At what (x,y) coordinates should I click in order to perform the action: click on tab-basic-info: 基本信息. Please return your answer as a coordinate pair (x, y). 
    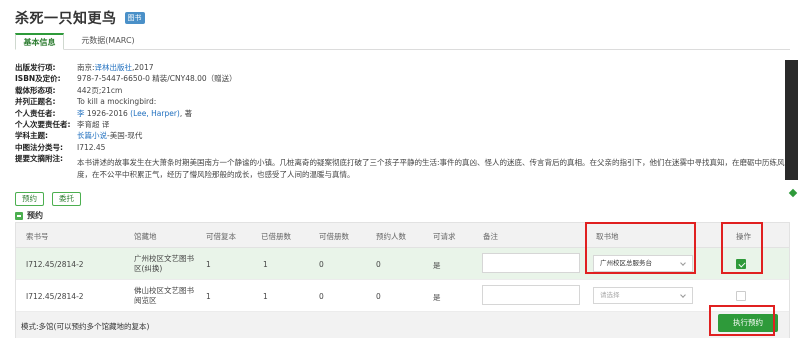
    Looking at the image, I should click on (39, 41).